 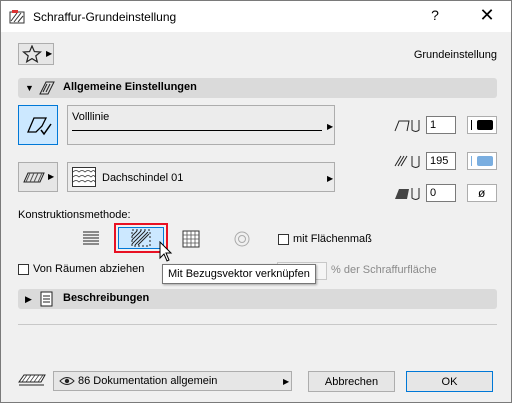 What do you see at coordinates (191, 240) in the screenshot?
I see `rotated-pattern-icon` at bounding box center [191, 240].